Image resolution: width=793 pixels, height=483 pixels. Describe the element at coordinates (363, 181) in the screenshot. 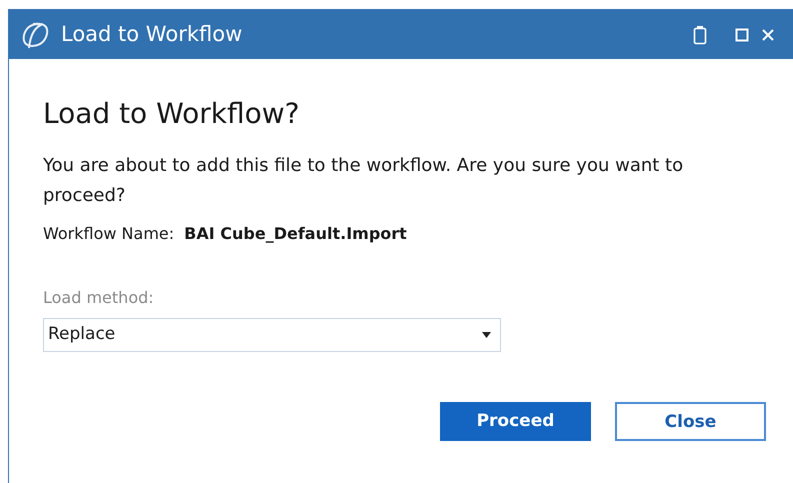

I see `confirmation-message: You are about to add this file to the workflow. Are you sure you want to proceed?` at that location.